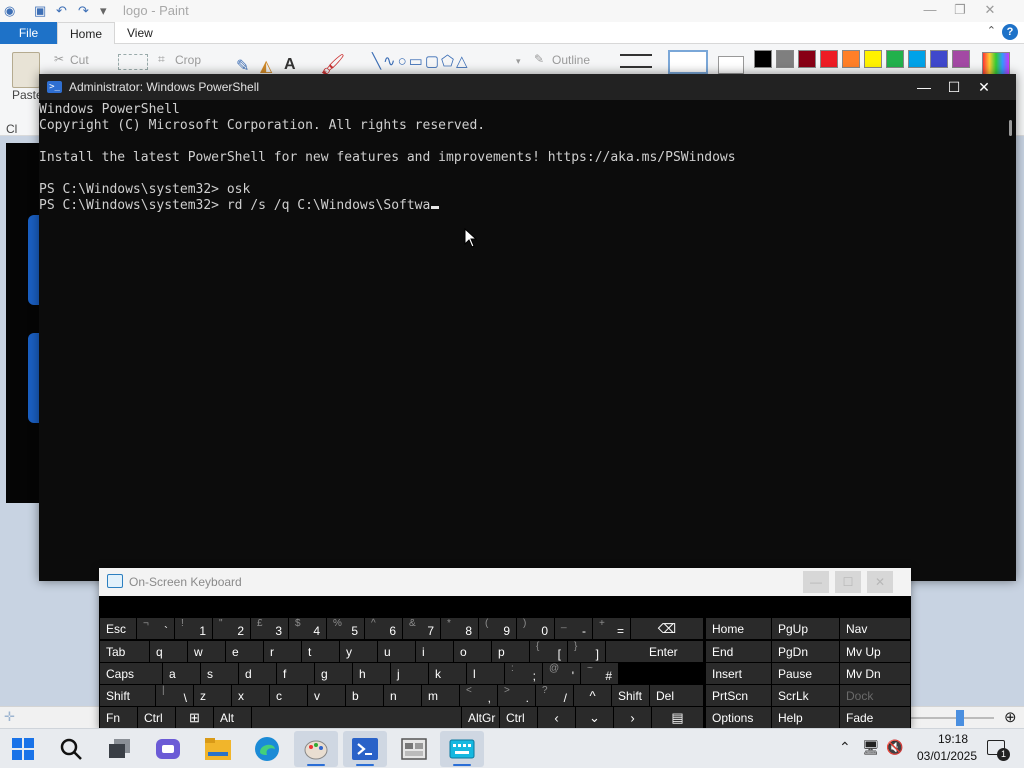 This screenshot has height=768, width=1024. I want to click on key-pgup: PgUp, so click(805, 628).